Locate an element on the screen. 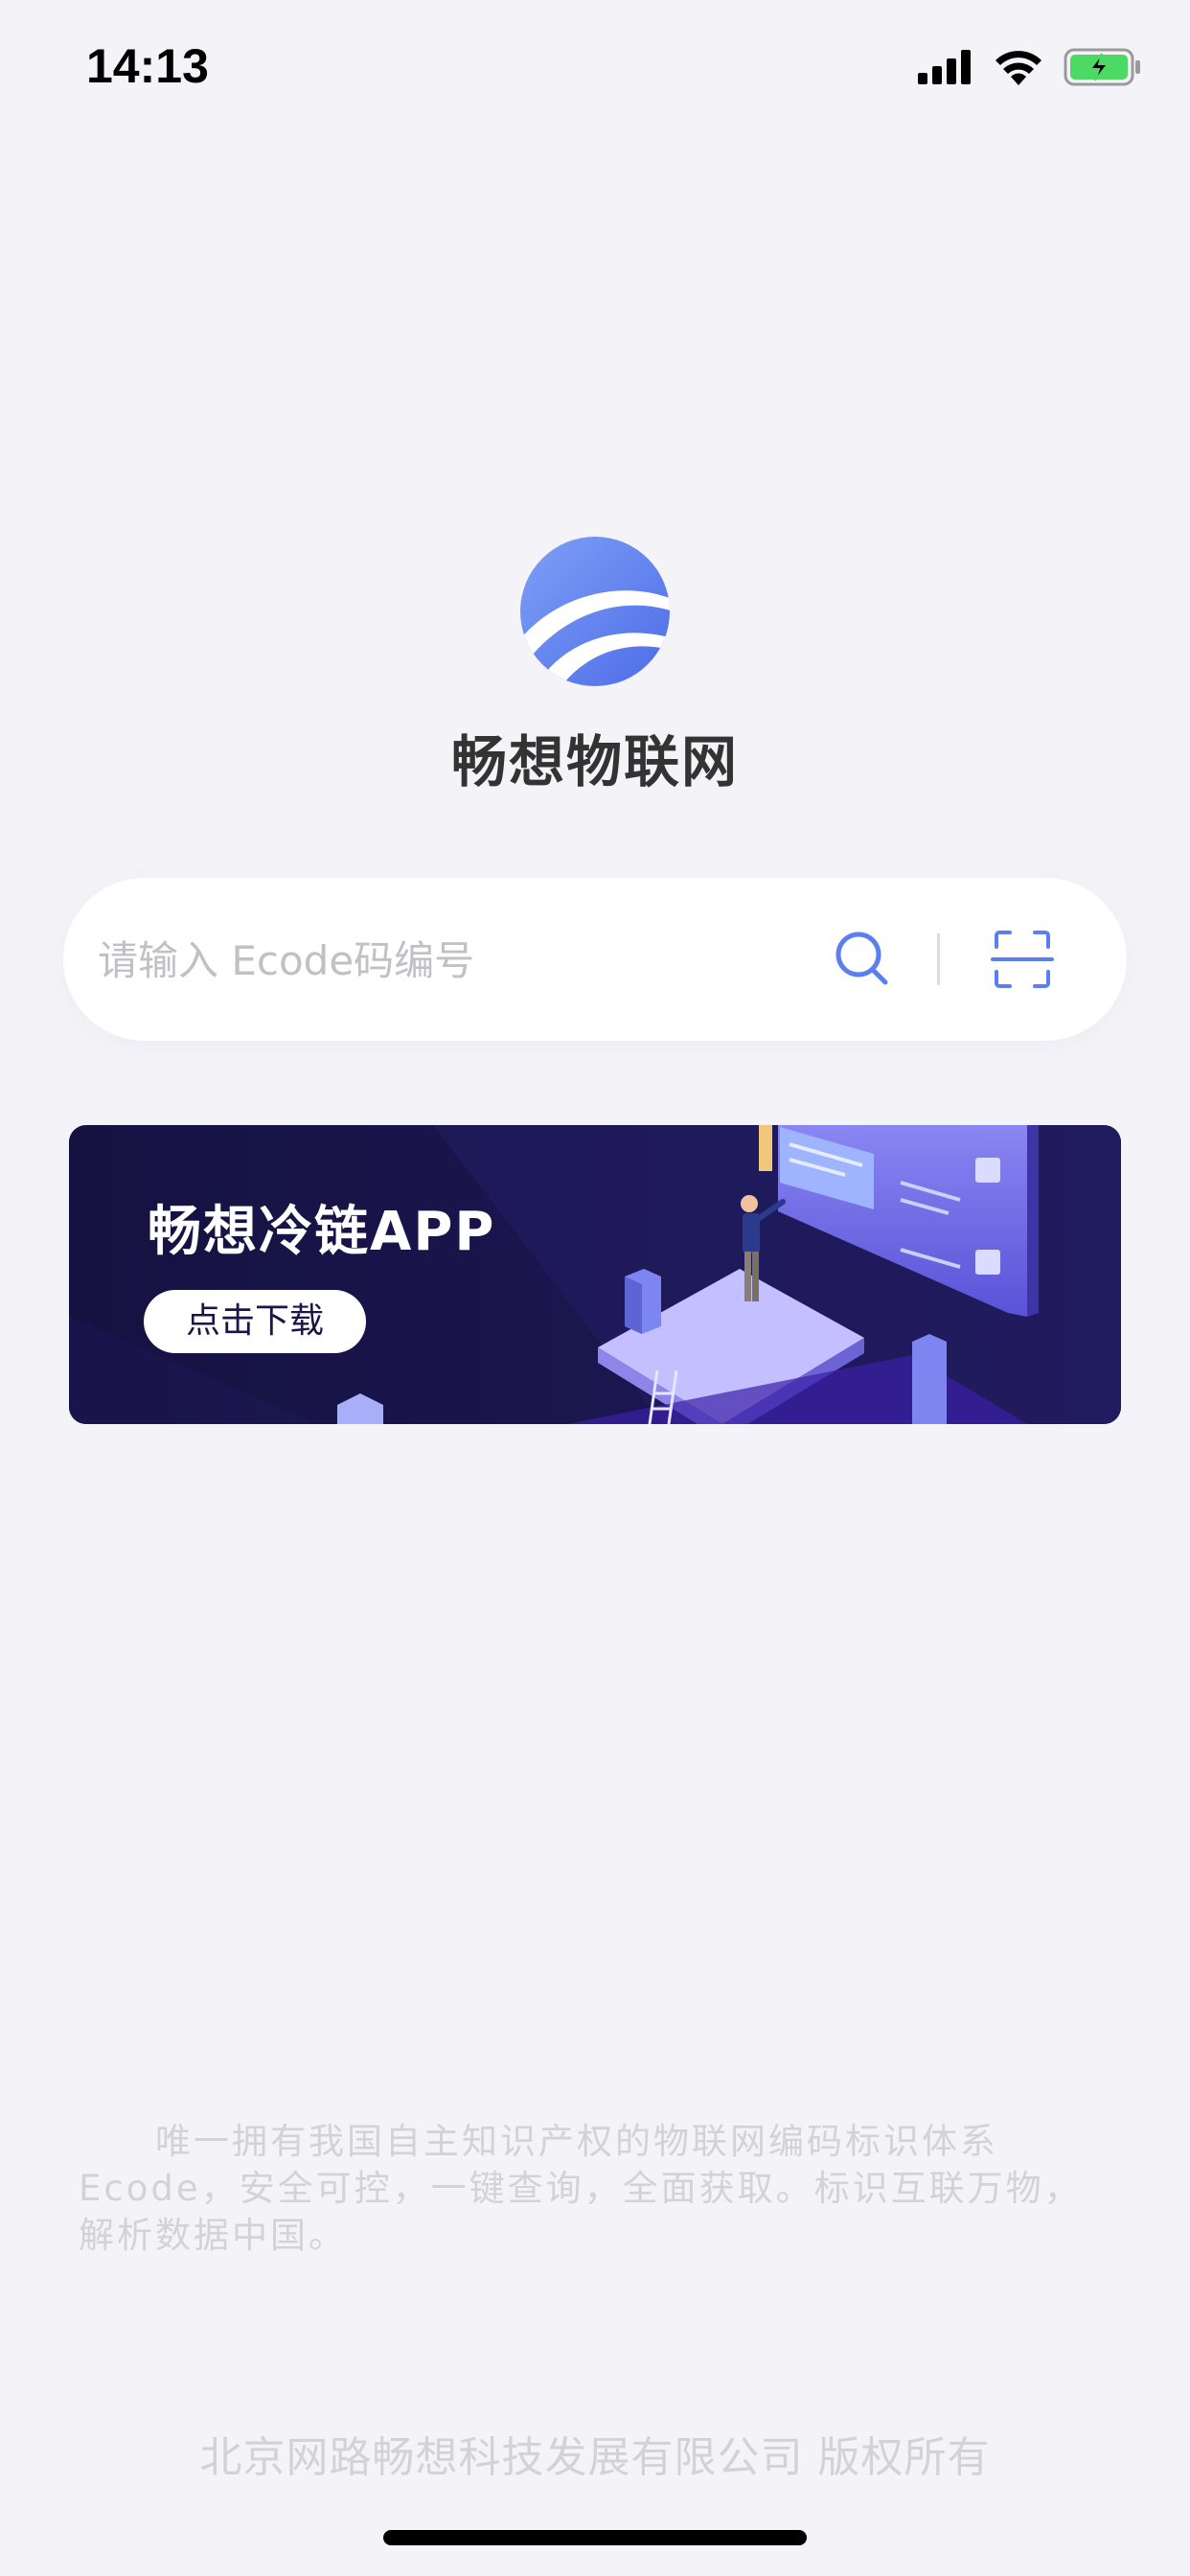 This screenshot has height=2576, width=1190. banner-illustration is located at coordinates (595, 1274).